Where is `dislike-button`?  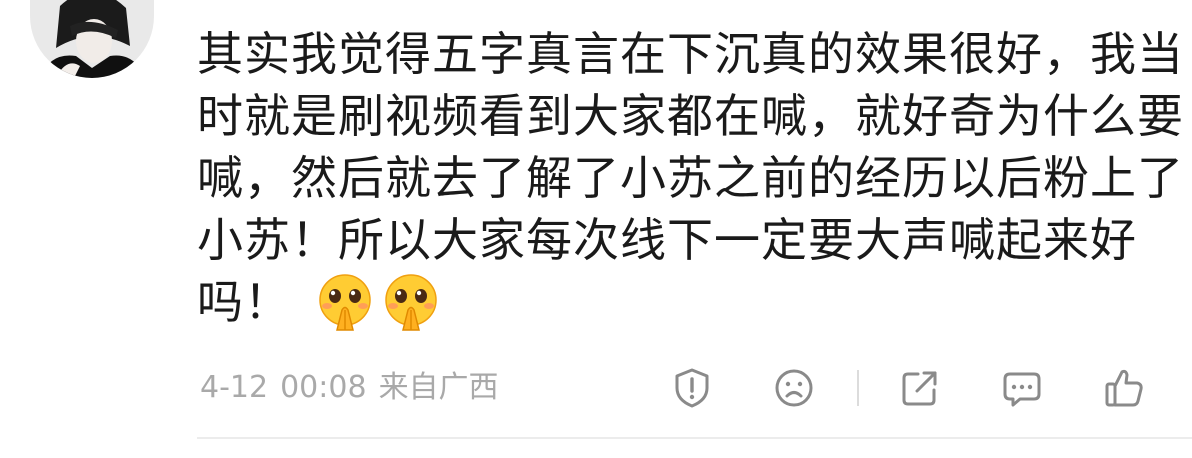
dislike-button is located at coordinates (794, 388).